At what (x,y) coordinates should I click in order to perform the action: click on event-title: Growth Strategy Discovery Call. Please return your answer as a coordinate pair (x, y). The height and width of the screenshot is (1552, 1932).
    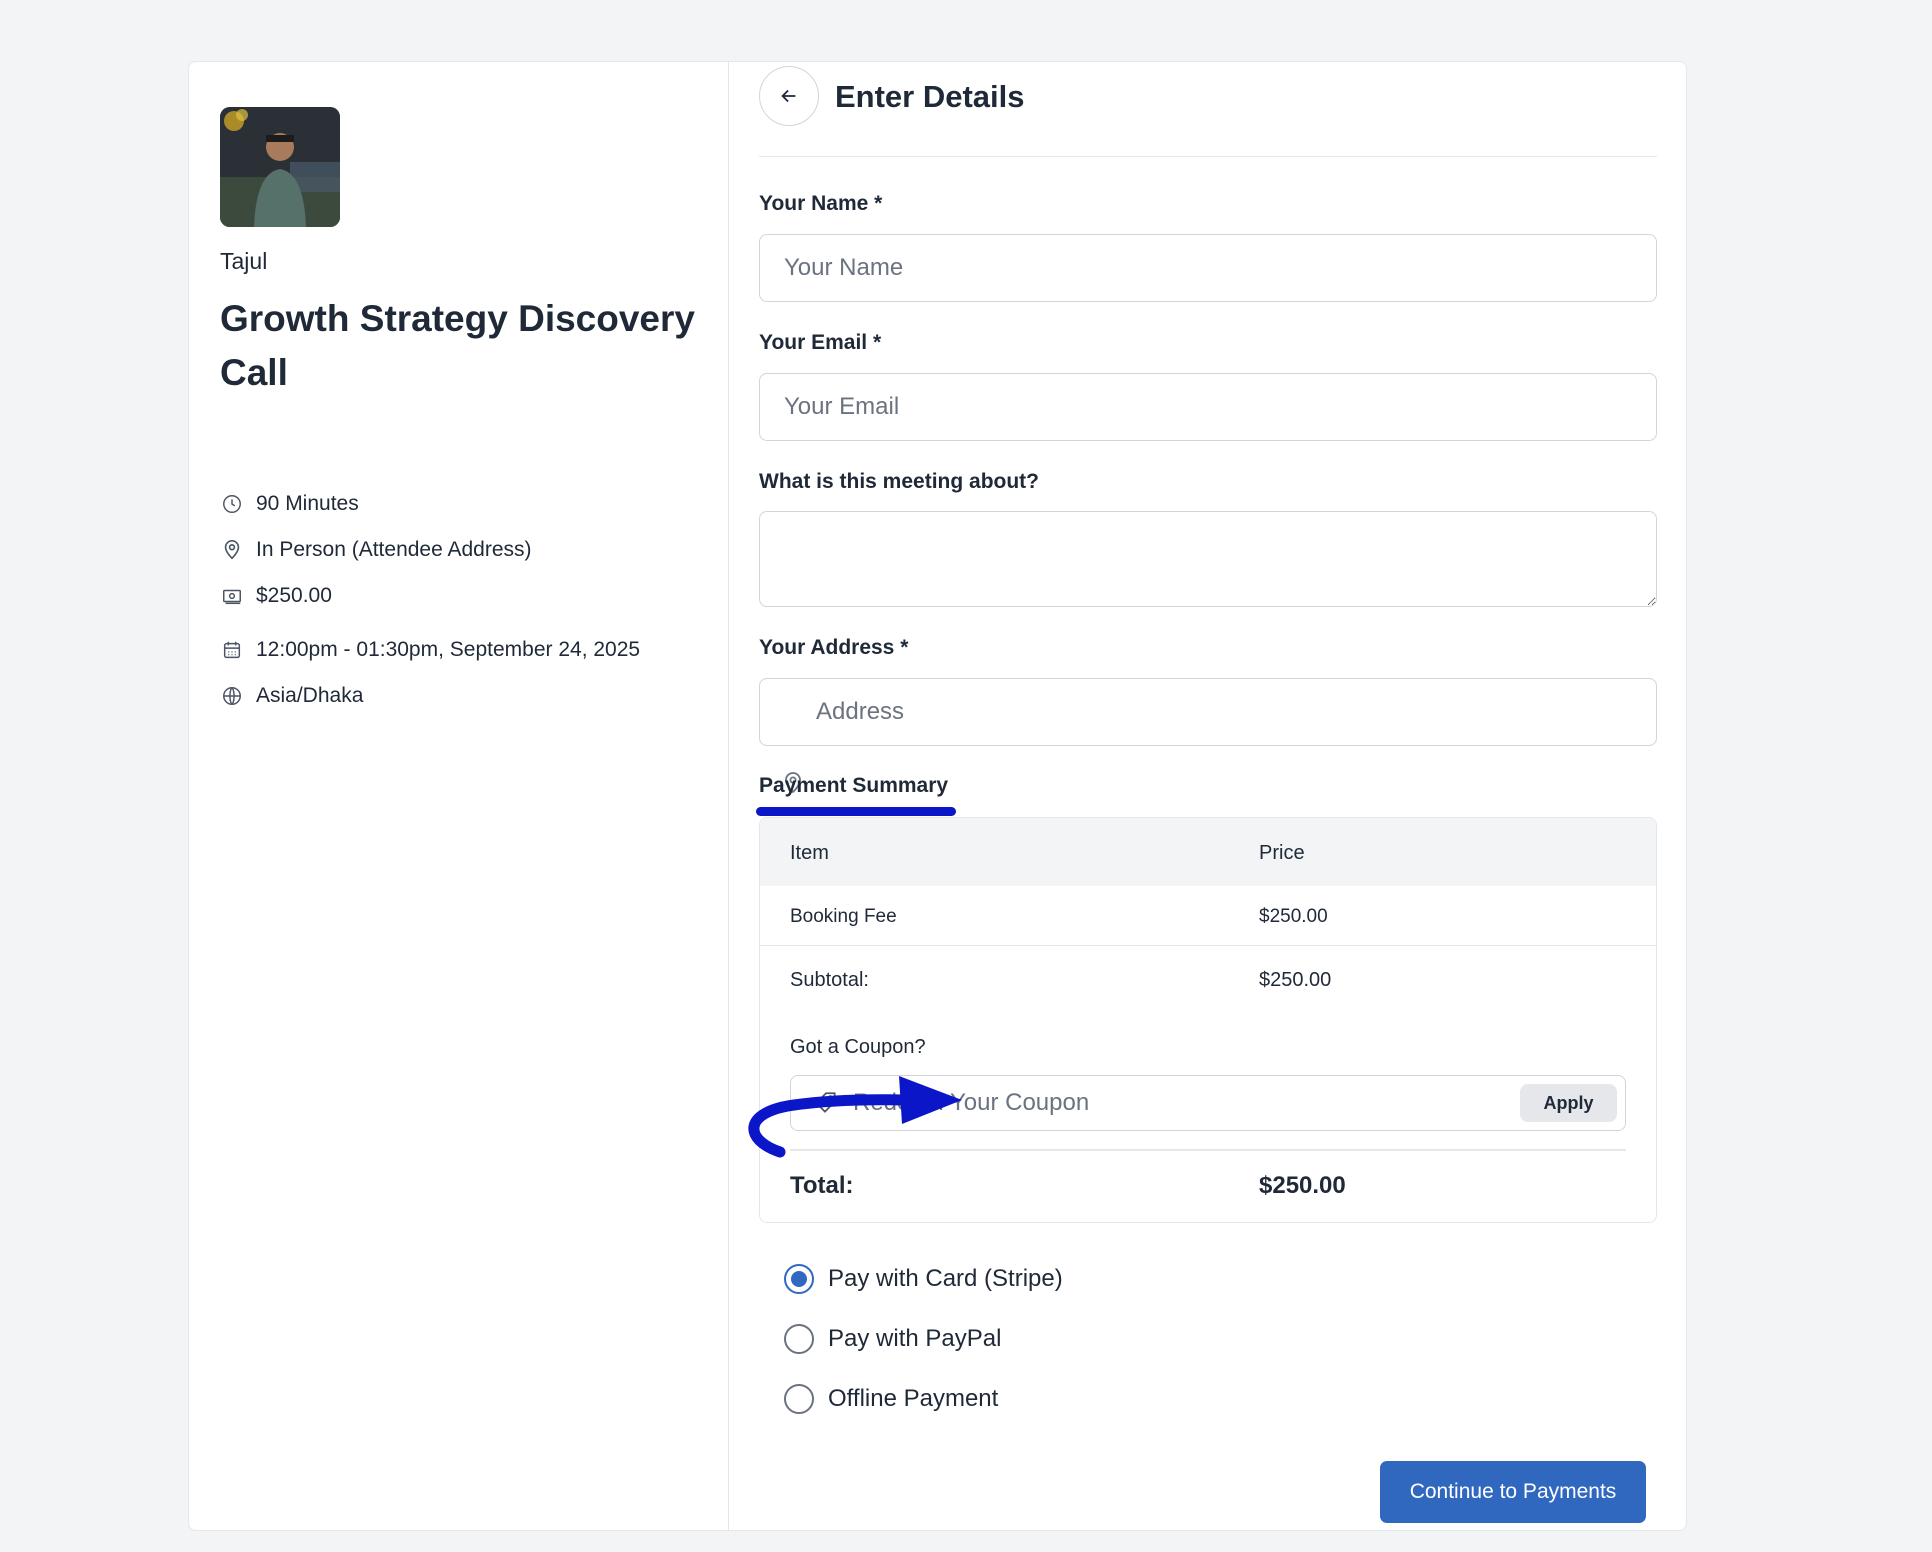
    Looking at the image, I should click on (457, 345).